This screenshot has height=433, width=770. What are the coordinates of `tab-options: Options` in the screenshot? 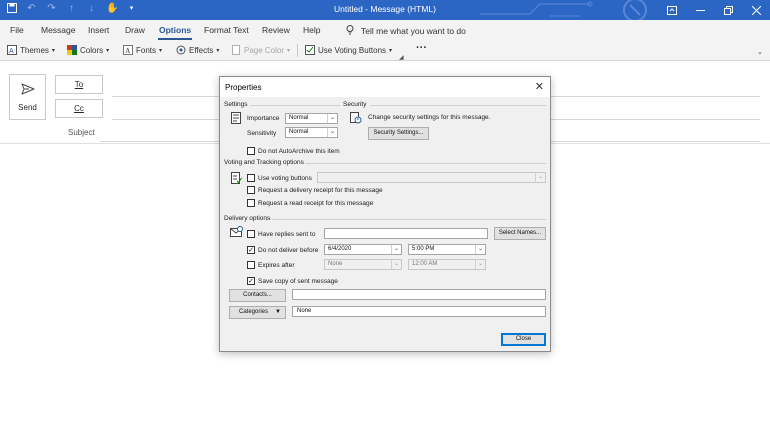 It's located at (175, 32).